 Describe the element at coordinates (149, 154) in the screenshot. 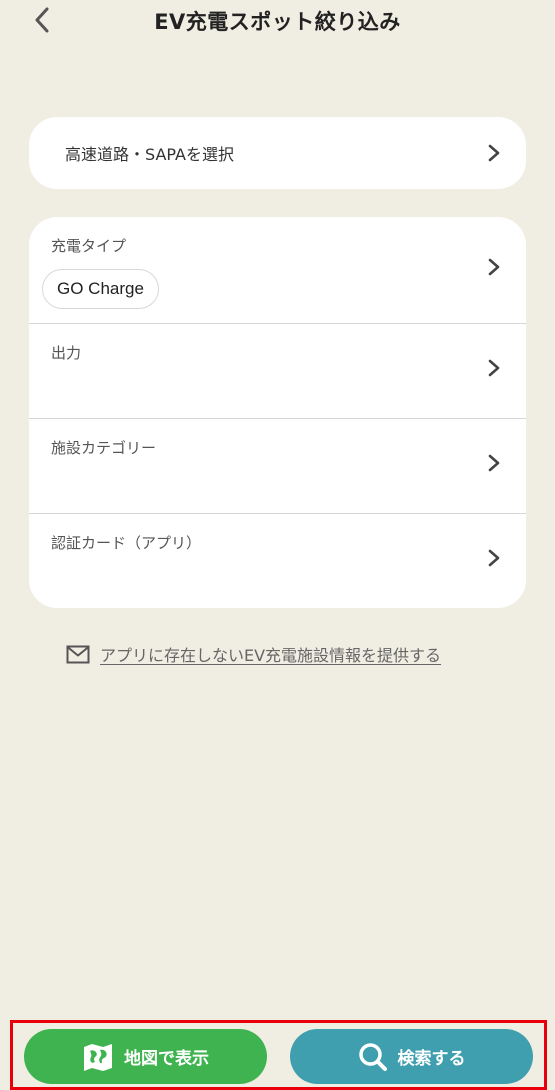

I see `highway-sapa-label: 高速道路・SAPAを選択` at that location.